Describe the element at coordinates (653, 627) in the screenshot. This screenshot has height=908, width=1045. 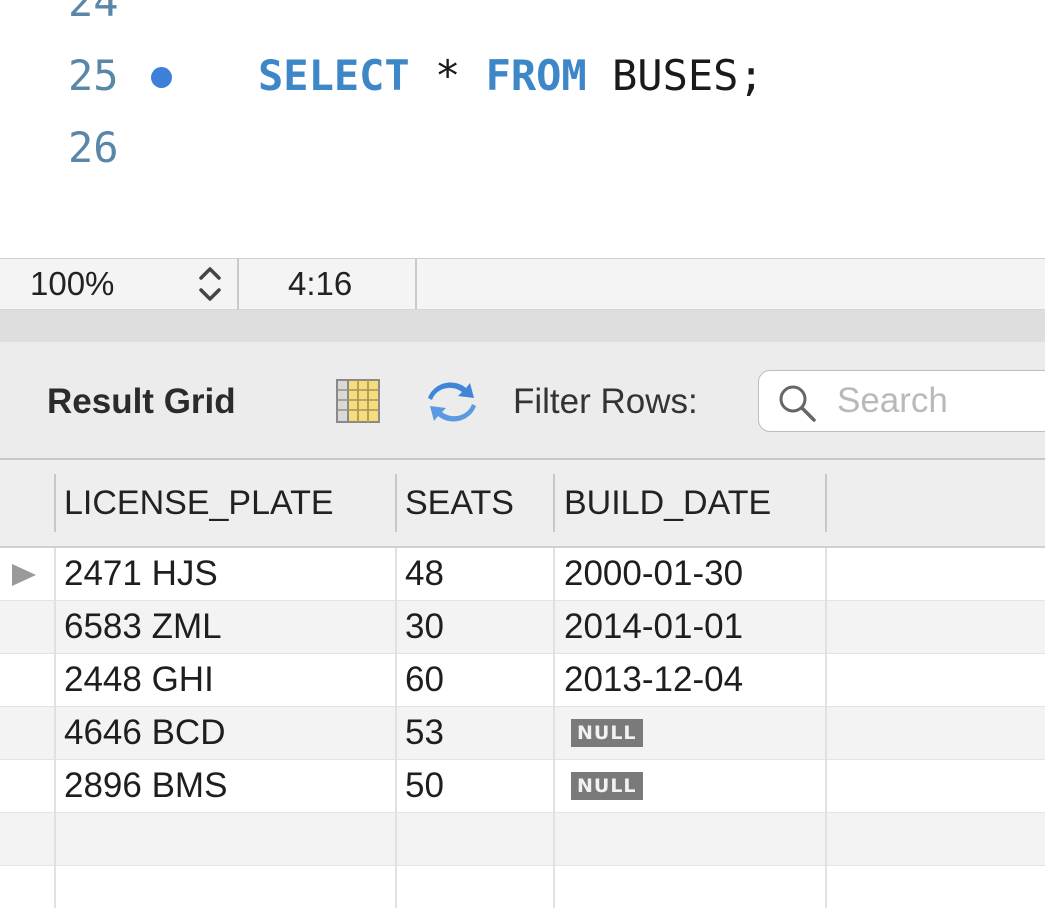
I see `cell-build-date: 2014-01-01` at that location.